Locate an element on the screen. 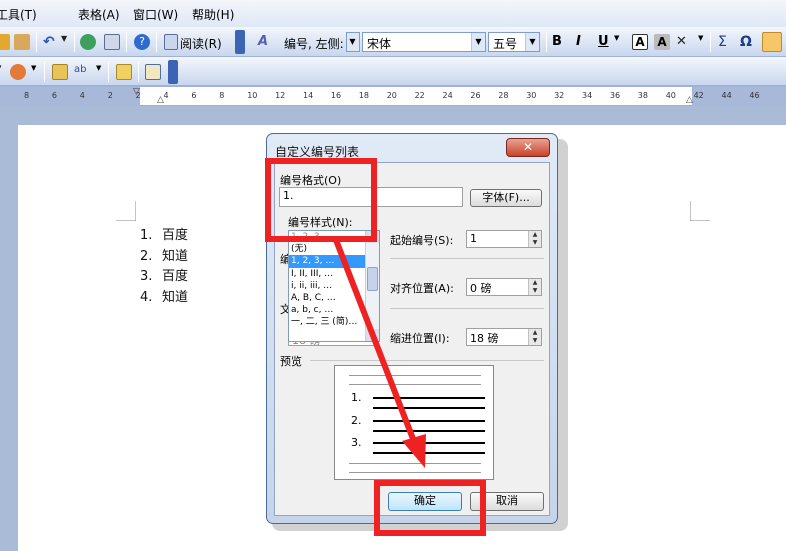  arrow-shaft is located at coordinates (375, 342).